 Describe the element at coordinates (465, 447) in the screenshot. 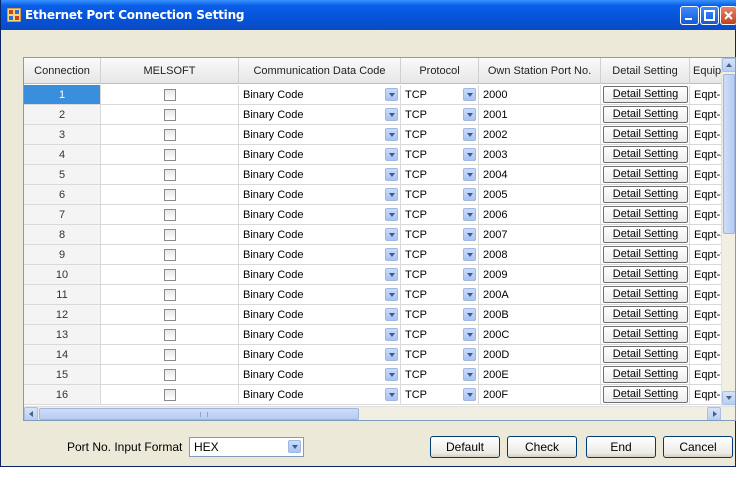

I see `default-button: Default` at that location.